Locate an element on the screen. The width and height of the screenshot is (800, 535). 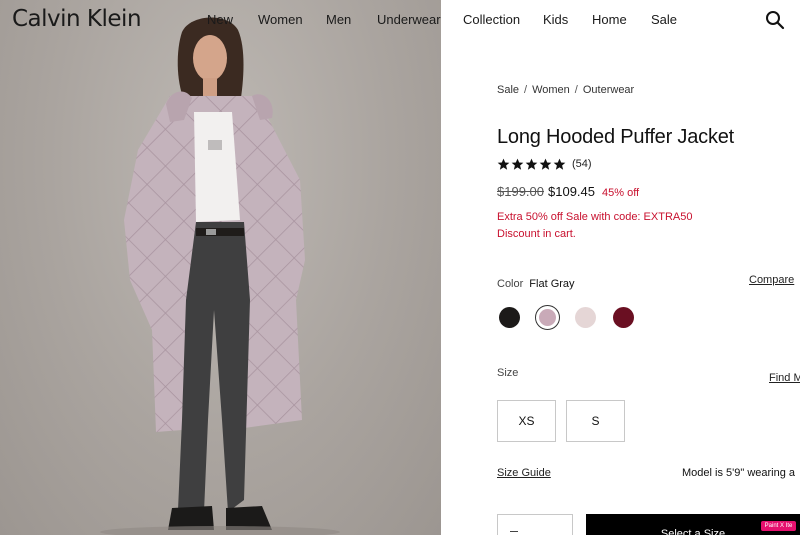
color-swatch-burgundy is located at coordinates (623, 317).